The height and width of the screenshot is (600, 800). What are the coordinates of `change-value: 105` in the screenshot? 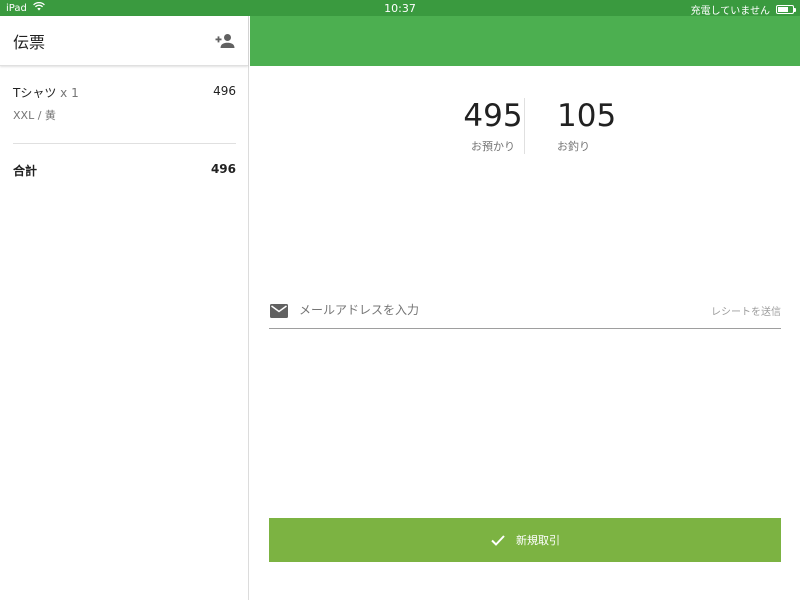 It's located at (587, 116).